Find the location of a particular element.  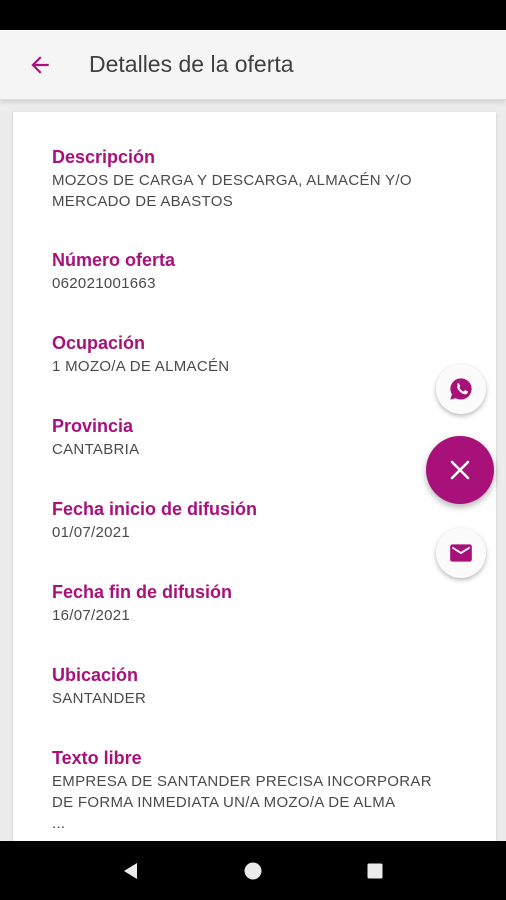

fecha-inicio-value: 01/07/2021 is located at coordinates (91, 532).